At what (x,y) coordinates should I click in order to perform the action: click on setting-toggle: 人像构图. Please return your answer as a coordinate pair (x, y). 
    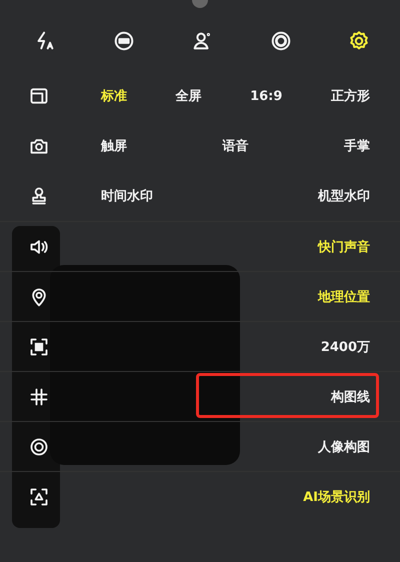
    Looking at the image, I should click on (344, 447).